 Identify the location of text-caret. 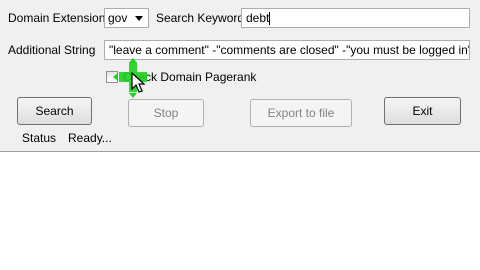
(270, 19).